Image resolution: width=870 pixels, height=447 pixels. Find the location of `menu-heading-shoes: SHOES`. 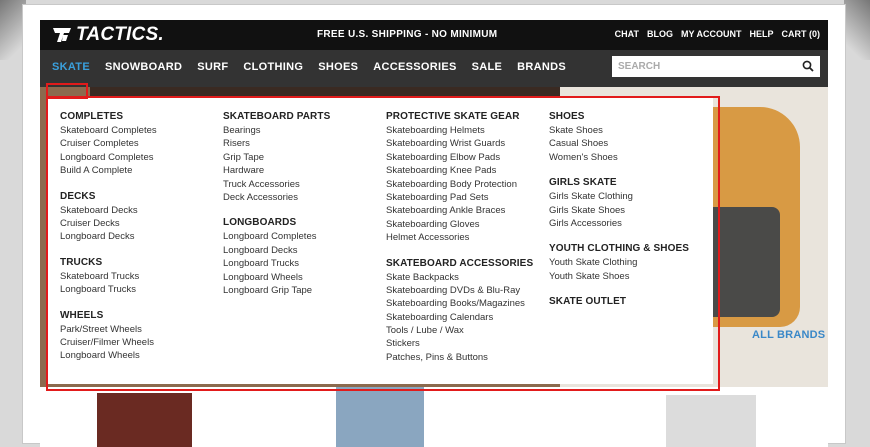

menu-heading-shoes: SHOES is located at coordinates (619, 117).